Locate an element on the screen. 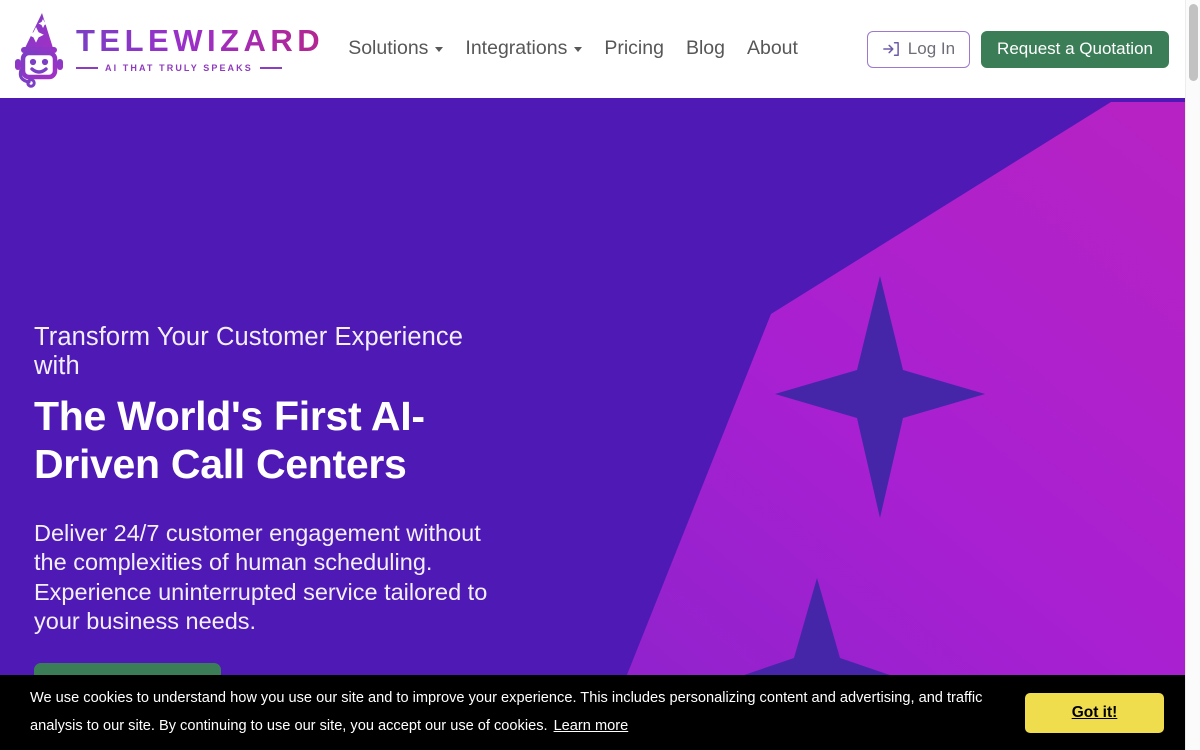  cookie-accept-button: Got it! is located at coordinates (1094, 712).